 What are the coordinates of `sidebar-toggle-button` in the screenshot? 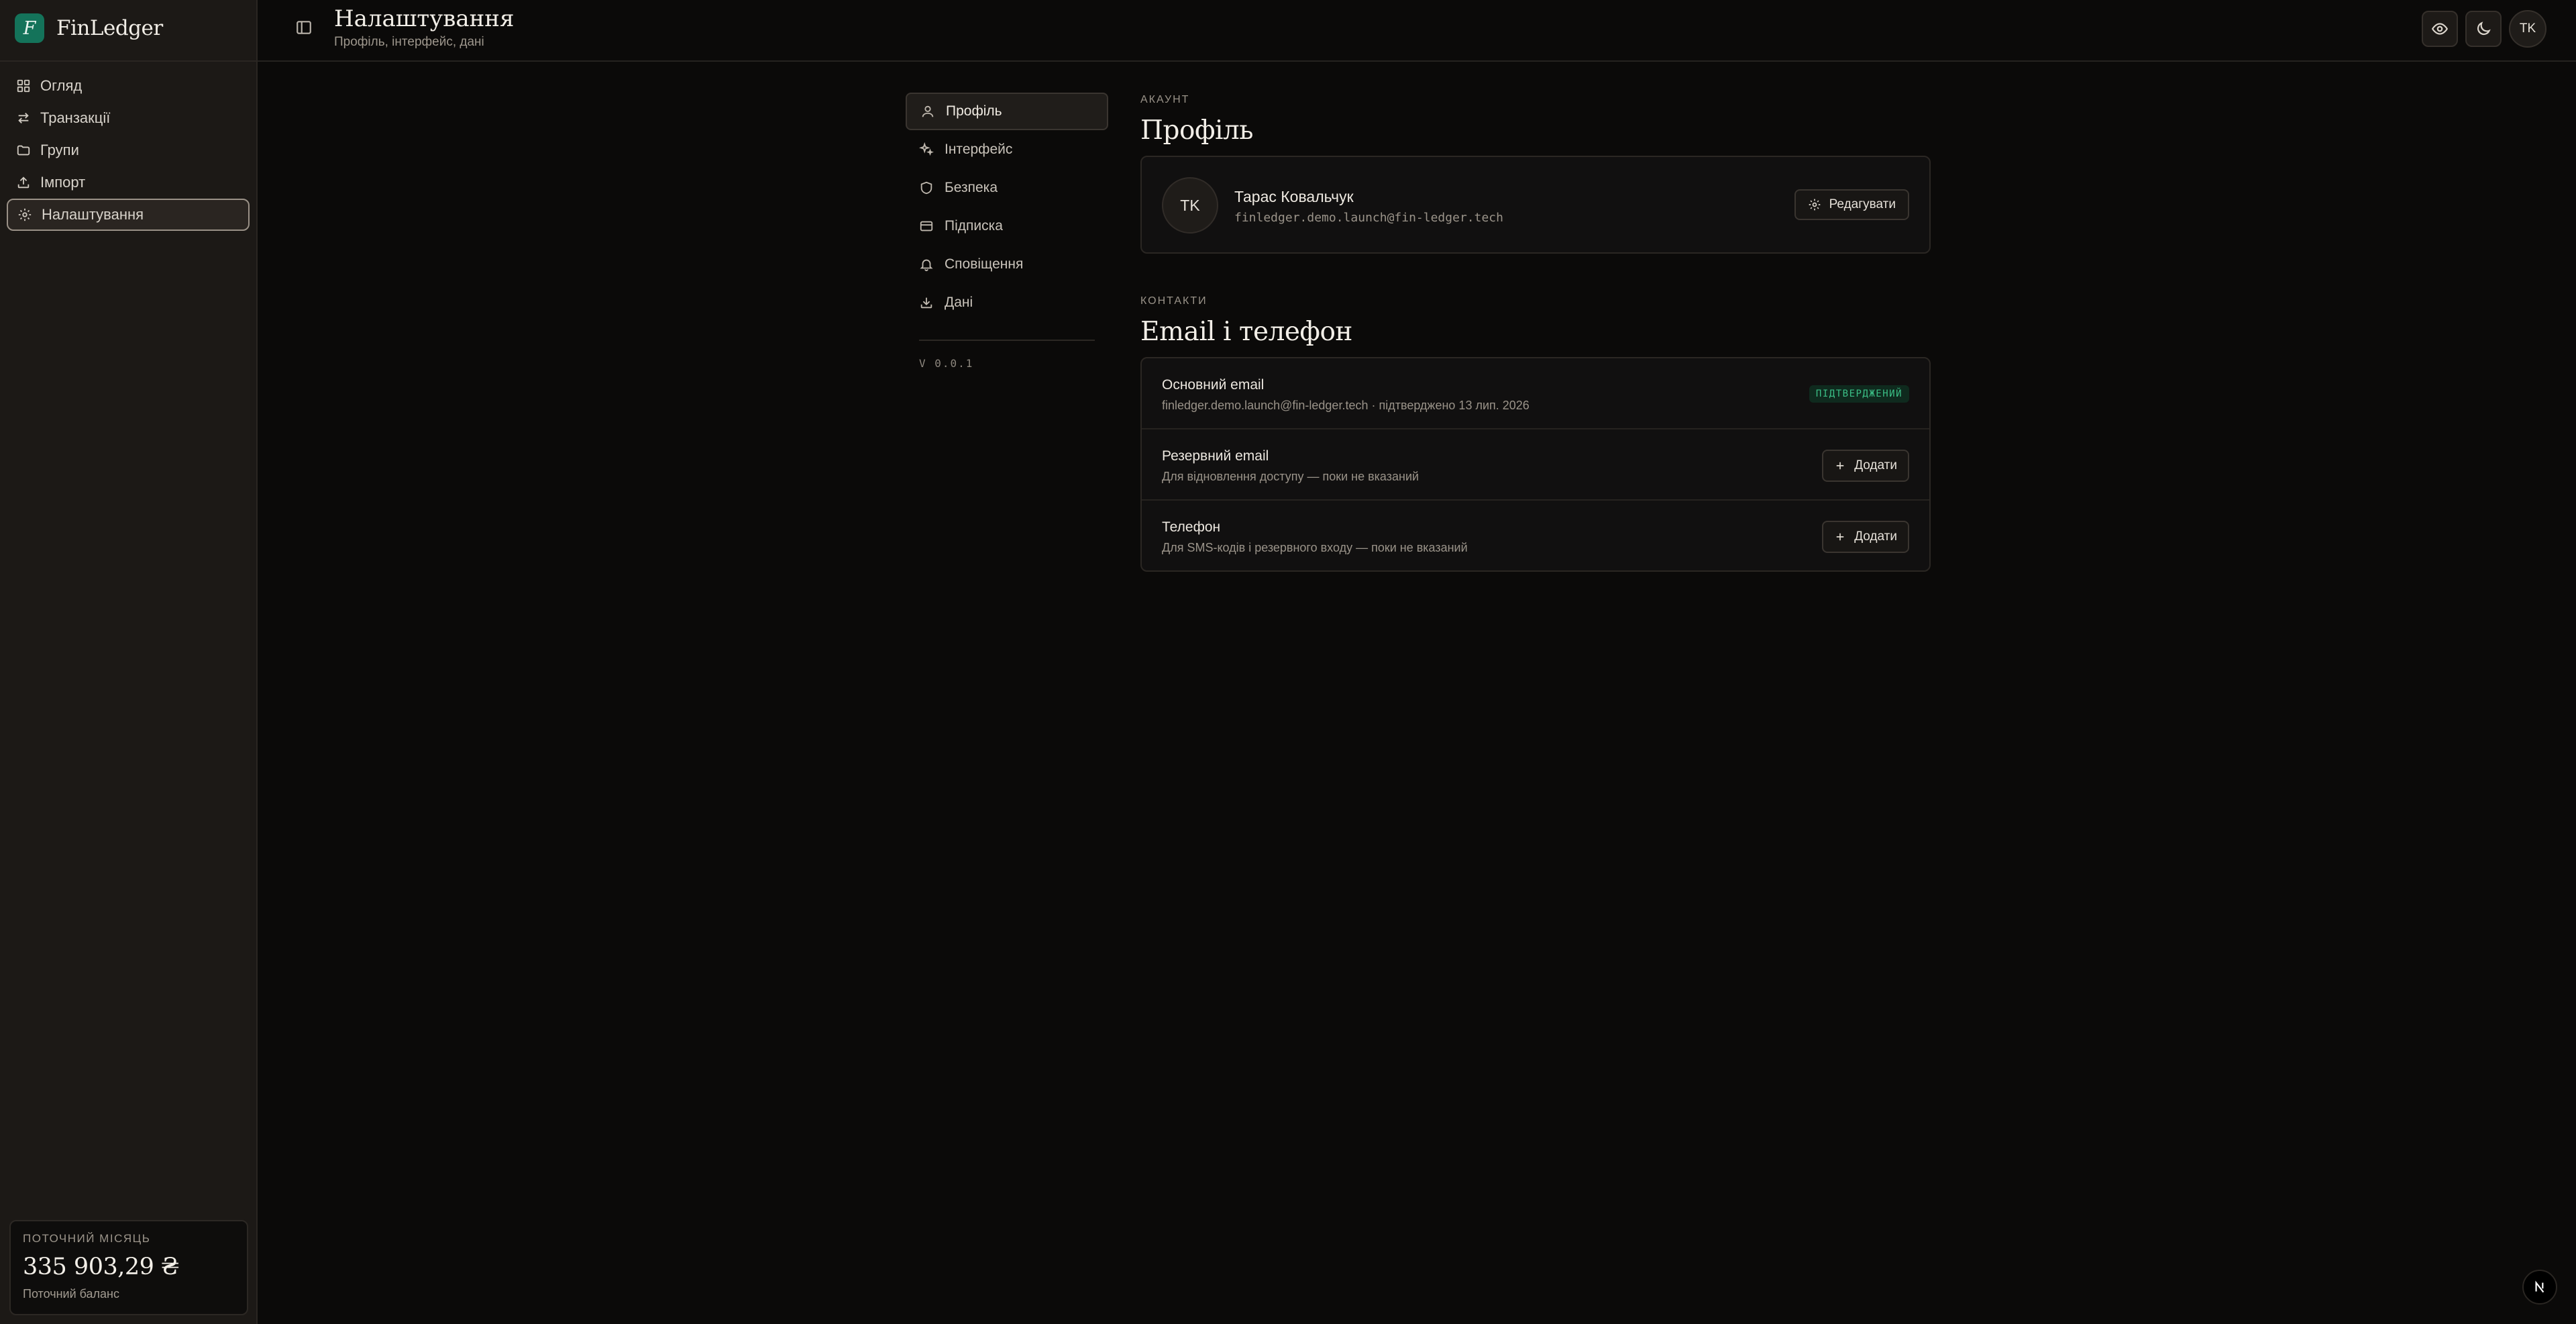 It's located at (304, 27).